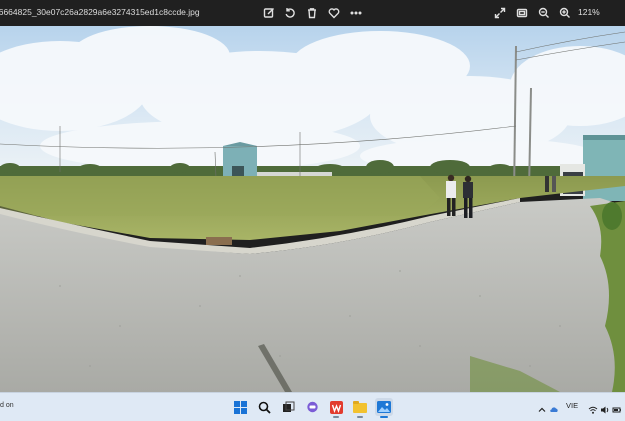  Describe the element at coordinates (384, 408) in the screenshot. I see `photos-icon` at that location.